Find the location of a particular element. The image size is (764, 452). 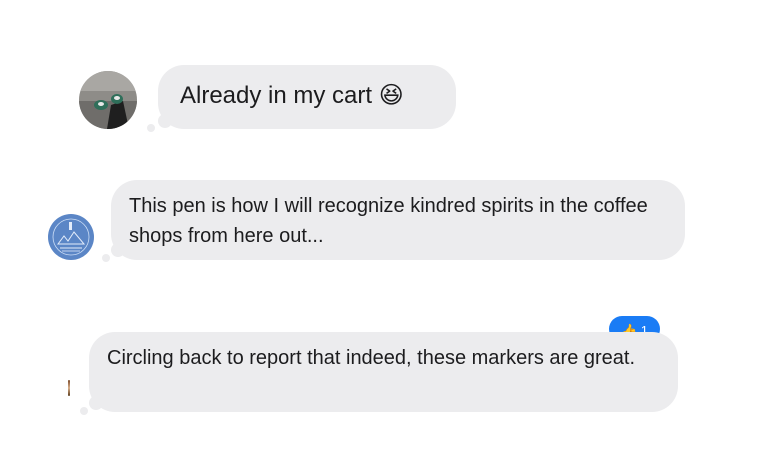

message-bubble: Already in my cart 😆 is located at coordinates (307, 97).